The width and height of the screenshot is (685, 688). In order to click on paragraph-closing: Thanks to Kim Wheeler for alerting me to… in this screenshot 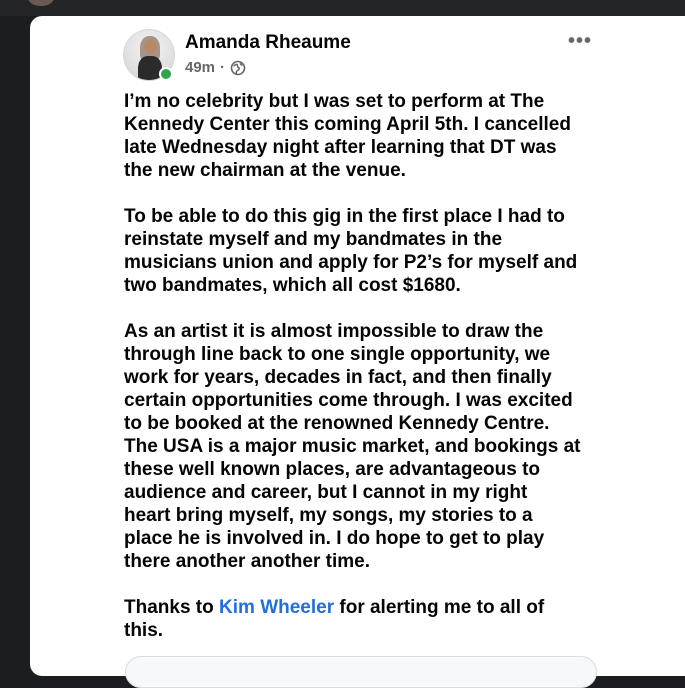, I will do `click(364, 619)`.